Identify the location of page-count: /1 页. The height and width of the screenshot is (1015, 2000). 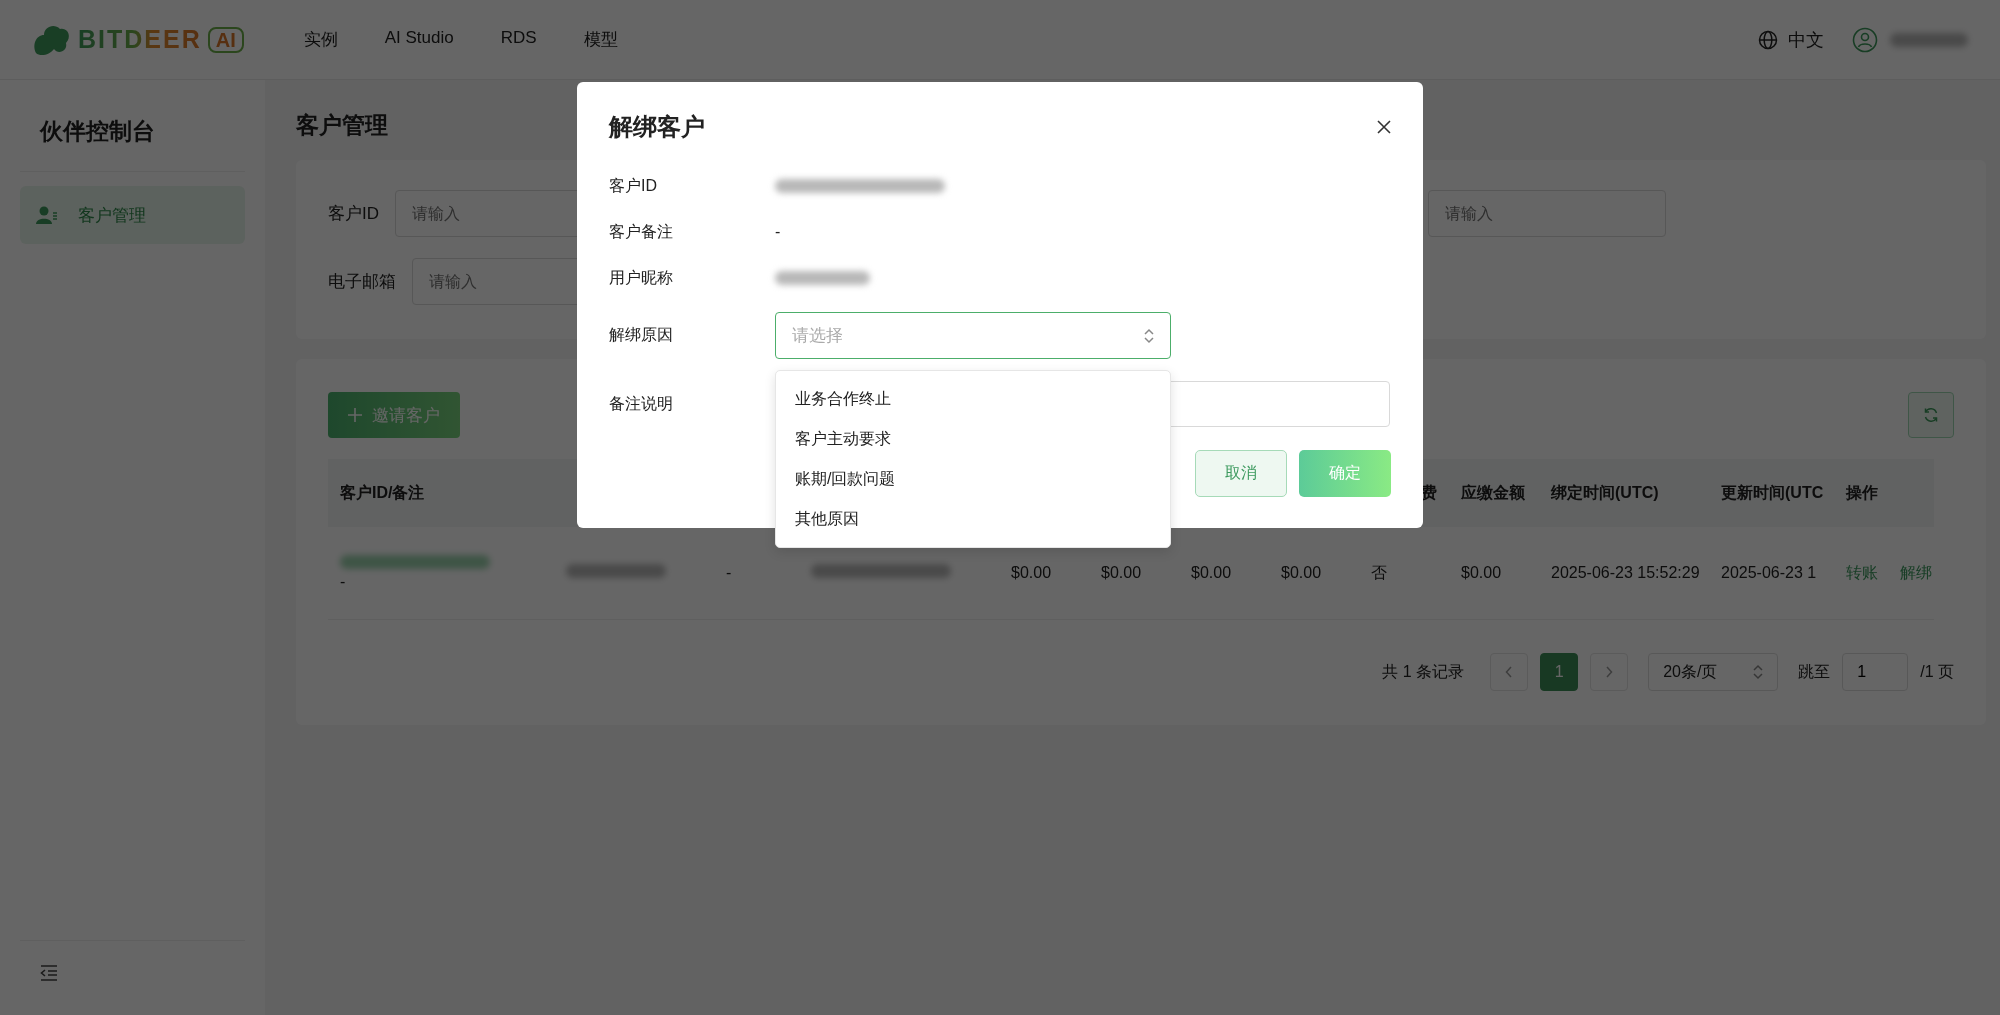
(1937, 671).